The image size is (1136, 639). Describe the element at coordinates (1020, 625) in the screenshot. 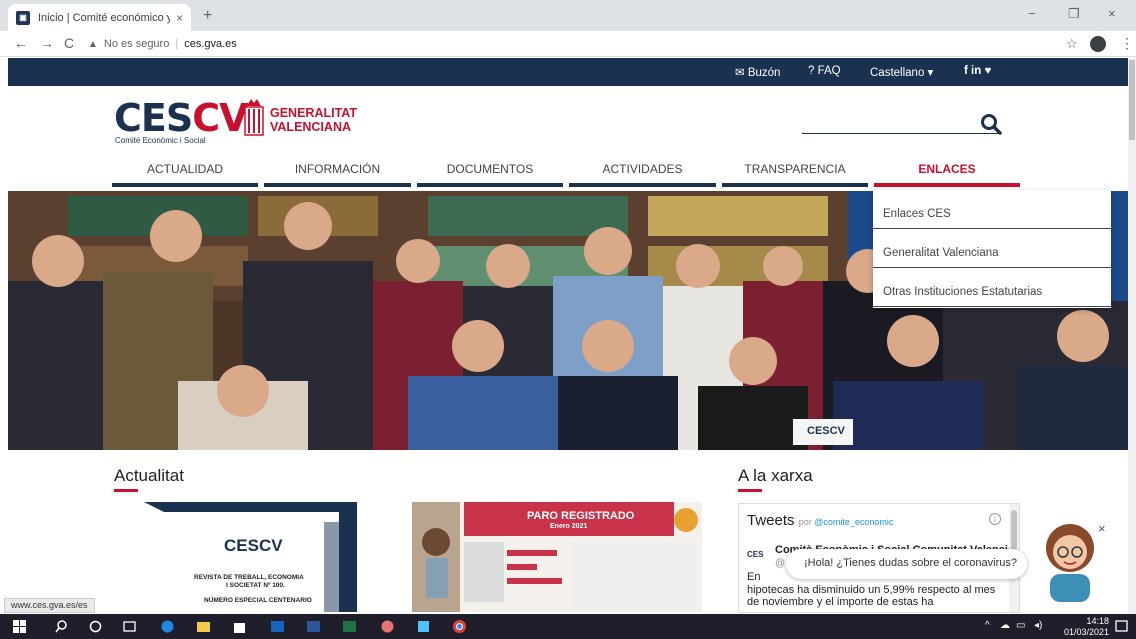

I see `network-icon: ▭` at that location.